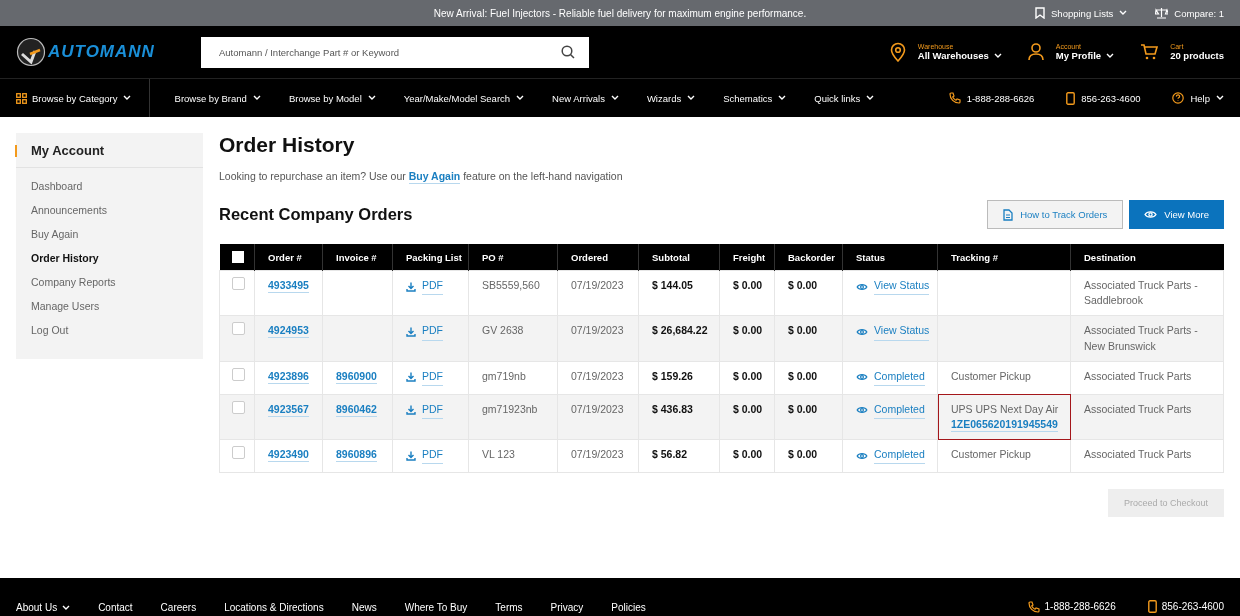 The width and height of the screenshot is (1240, 616). I want to click on intro-text: Looking to repurchase an item? Use our Buy Again feature on the left-hand navigation, so click(421, 176).